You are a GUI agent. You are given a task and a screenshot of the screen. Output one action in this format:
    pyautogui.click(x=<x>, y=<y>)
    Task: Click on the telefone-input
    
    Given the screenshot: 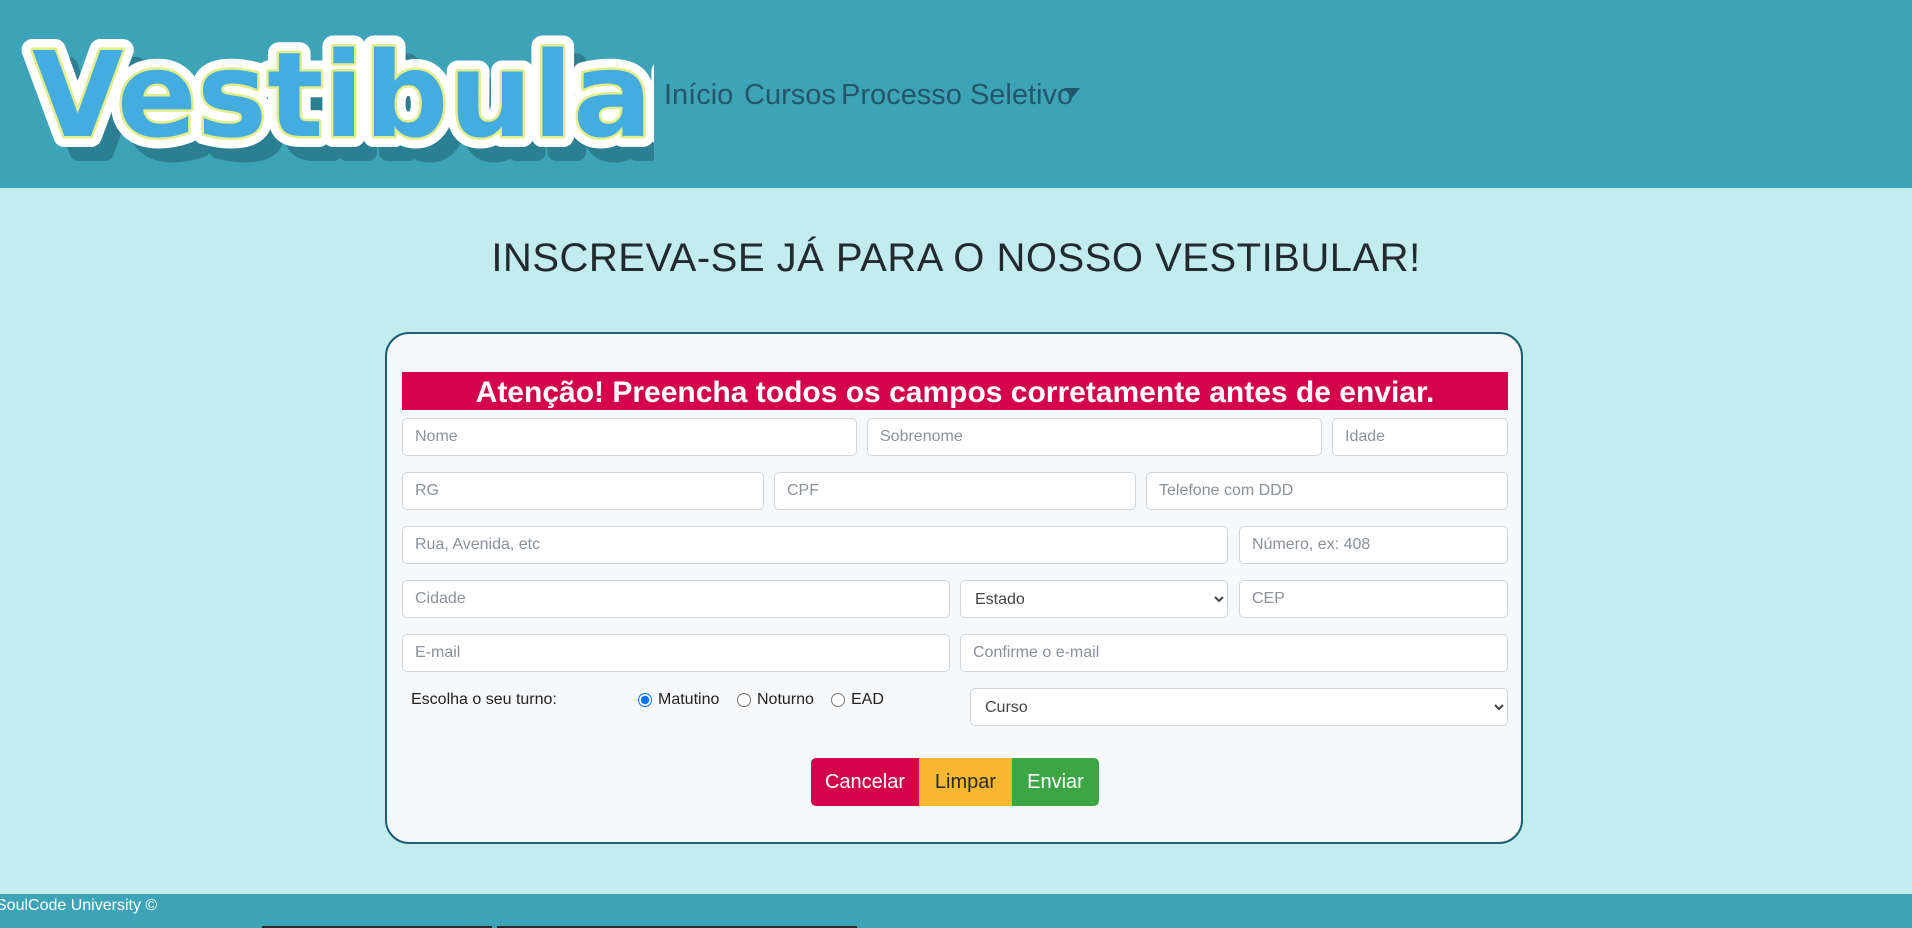 What is the action you would take?
    pyautogui.click(x=1327, y=491)
    